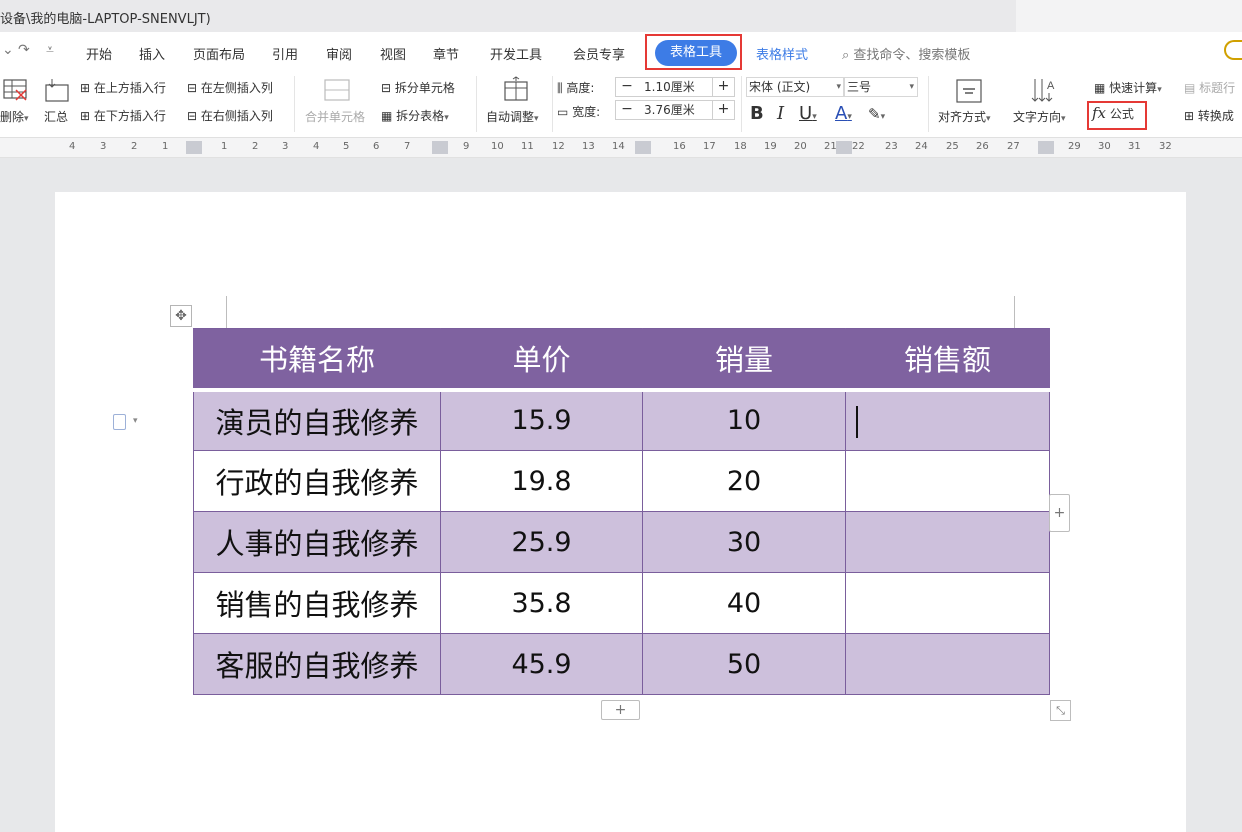  What do you see at coordinates (744, 420) in the screenshot?
I see `cell-quantity: 10` at bounding box center [744, 420].